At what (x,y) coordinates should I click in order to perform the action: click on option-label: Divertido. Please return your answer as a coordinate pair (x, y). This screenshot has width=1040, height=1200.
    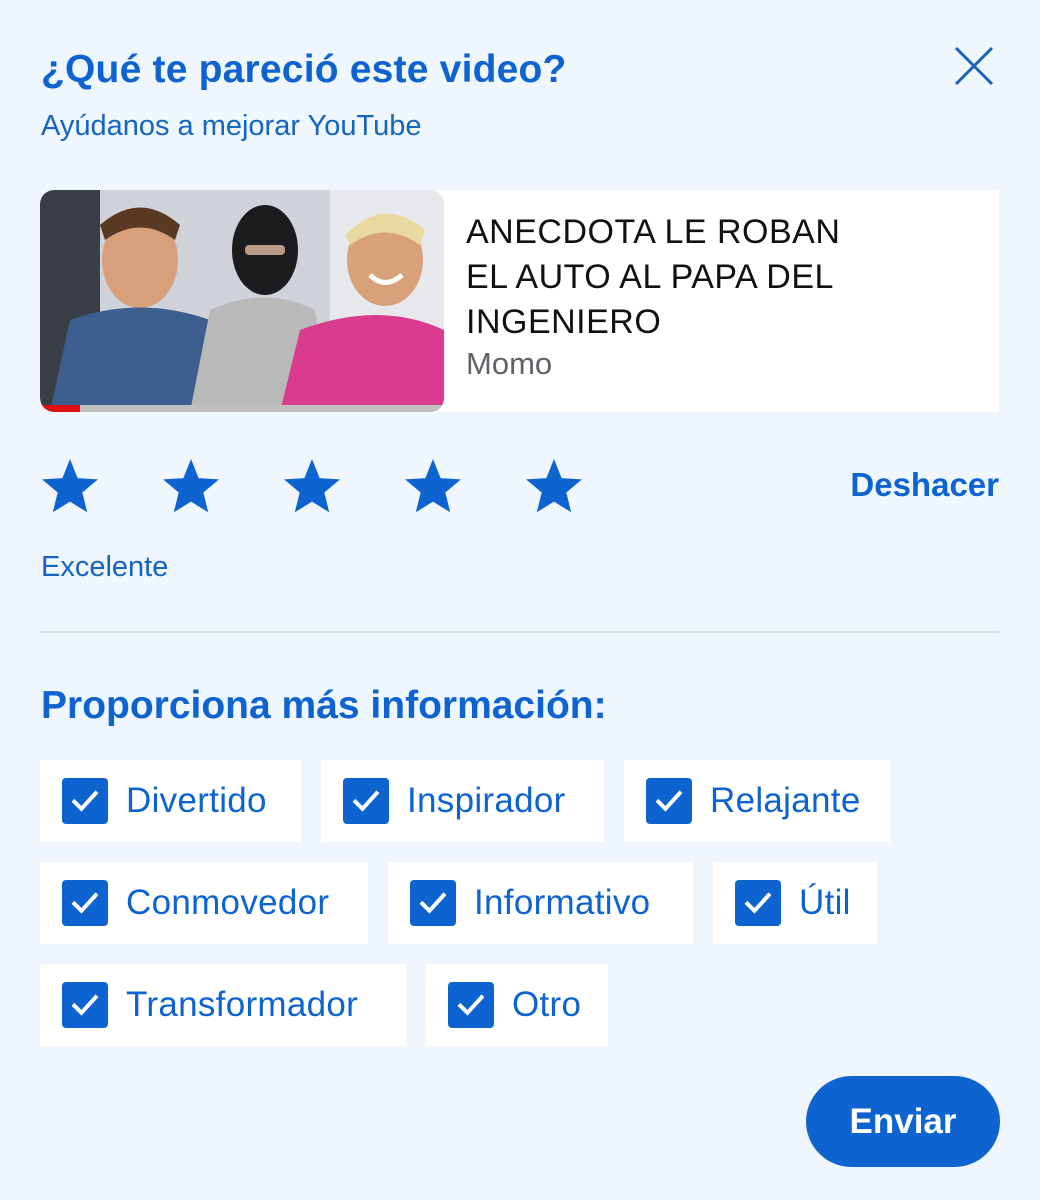
    Looking at the image, I should click on (196, 800).